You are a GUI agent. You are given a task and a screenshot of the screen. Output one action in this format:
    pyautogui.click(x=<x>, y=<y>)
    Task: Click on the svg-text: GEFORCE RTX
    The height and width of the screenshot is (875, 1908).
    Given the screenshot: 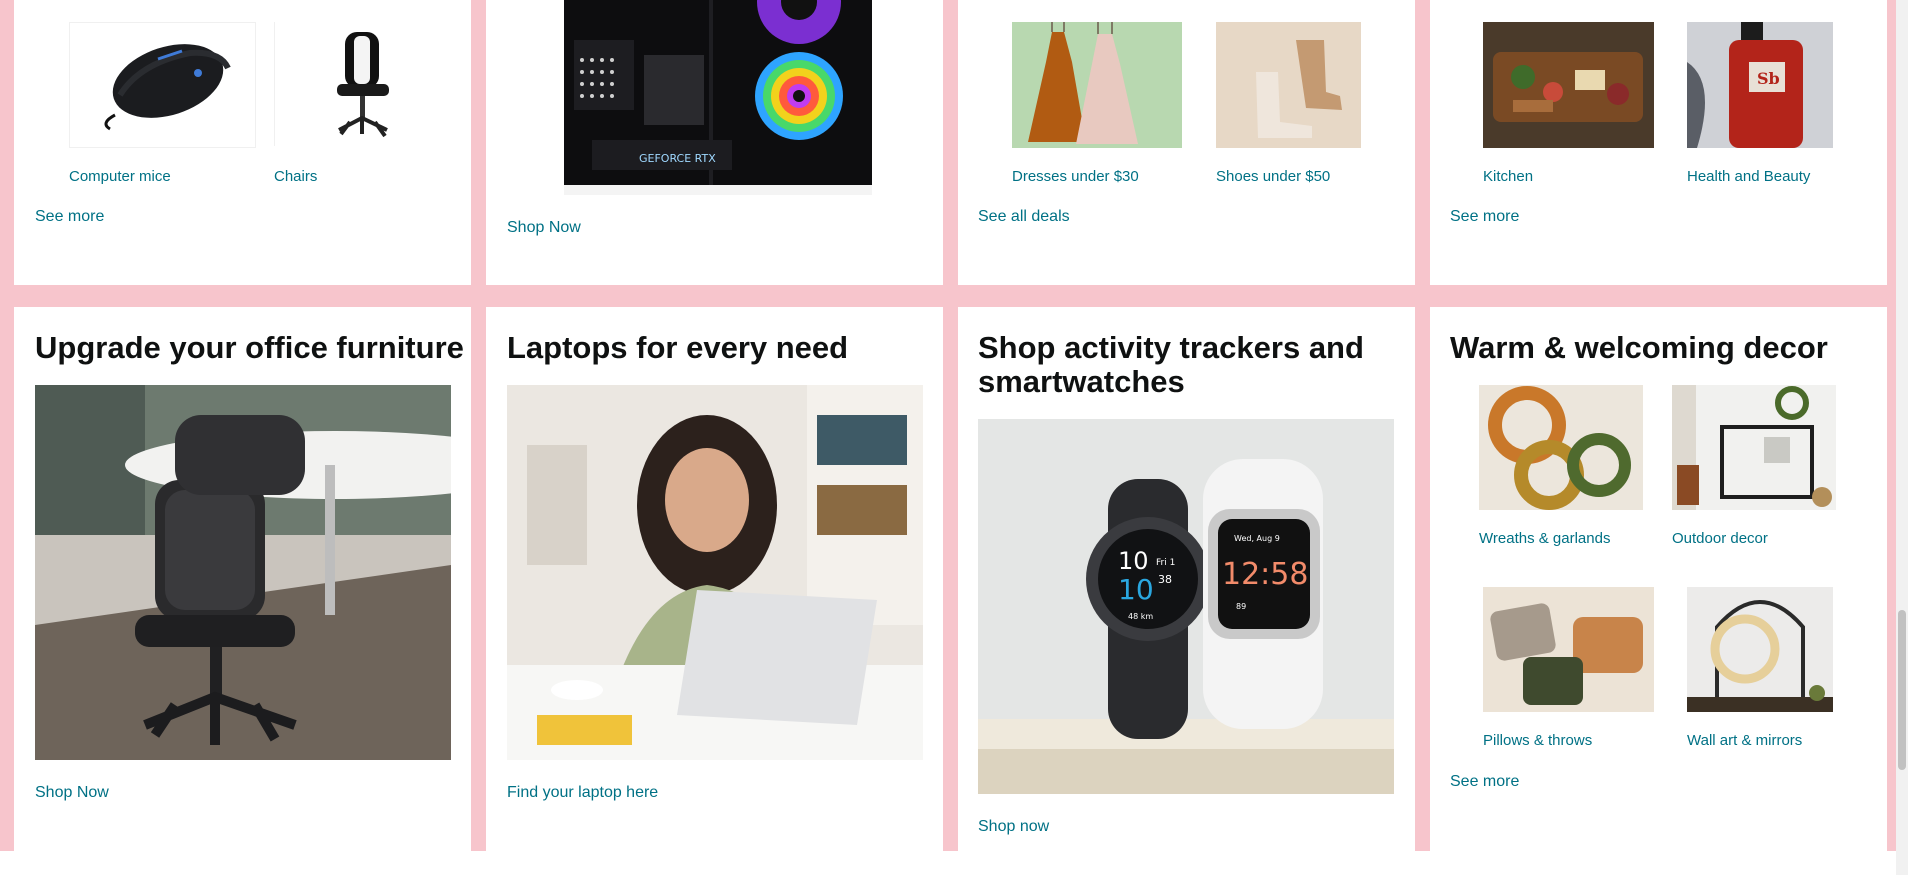 What is the action you would take?
    pyautogui.click(x=677, y=158)
    